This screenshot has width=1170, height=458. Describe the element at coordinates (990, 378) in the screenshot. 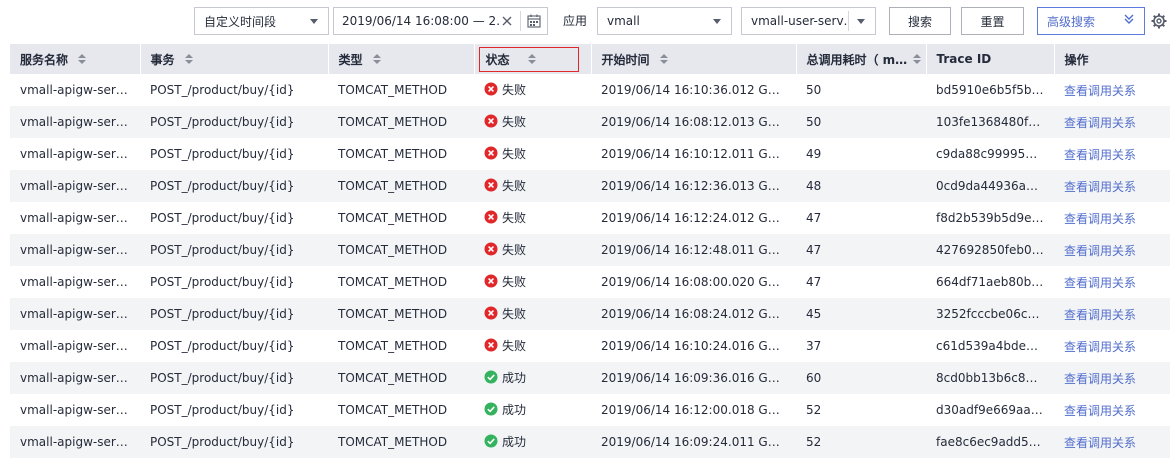

I see `cell-trace-id: 8cd0bb13b6c8bc5f` at that location.